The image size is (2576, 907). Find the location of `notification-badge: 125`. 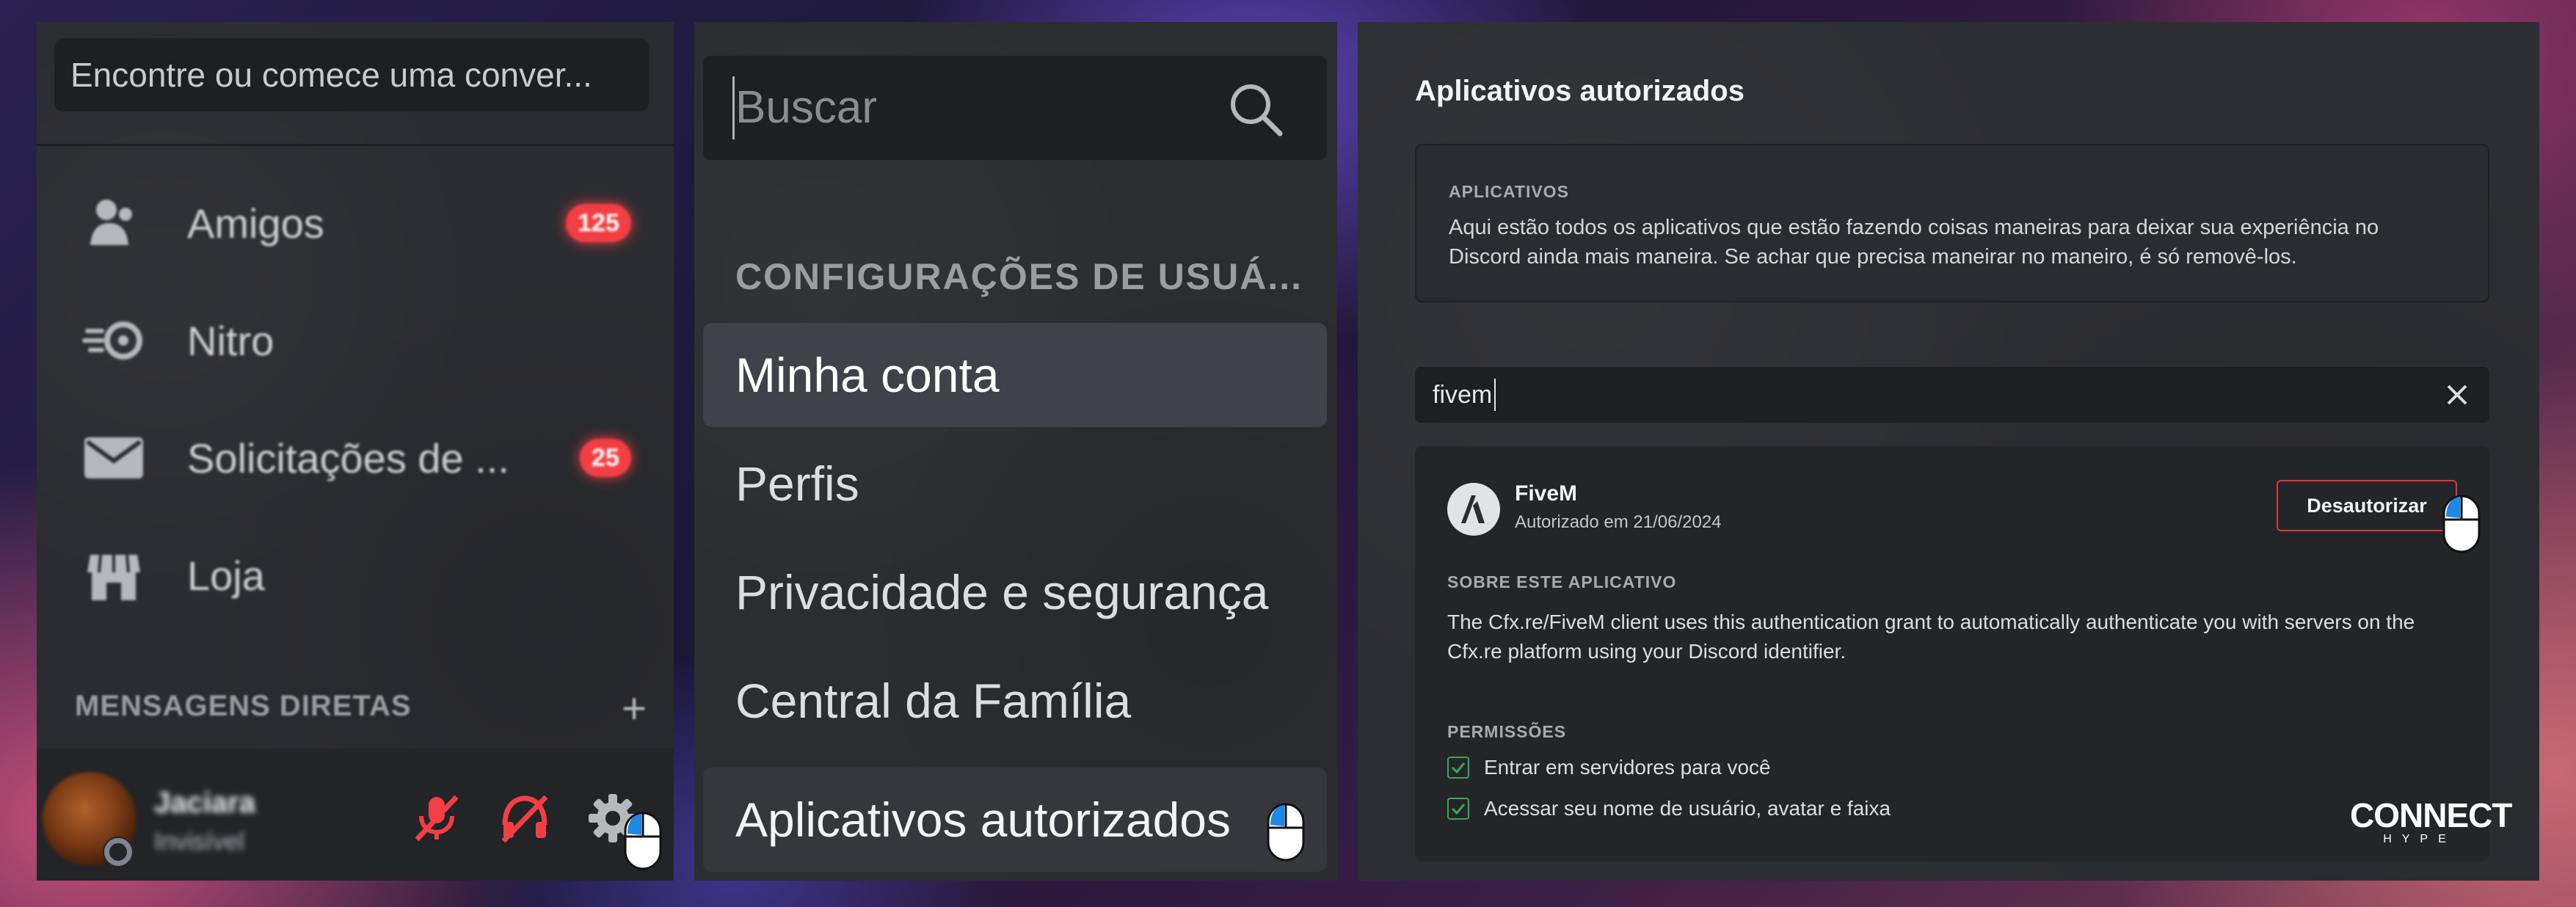

notification-badge: 125 is located at coordinates (598, 223).